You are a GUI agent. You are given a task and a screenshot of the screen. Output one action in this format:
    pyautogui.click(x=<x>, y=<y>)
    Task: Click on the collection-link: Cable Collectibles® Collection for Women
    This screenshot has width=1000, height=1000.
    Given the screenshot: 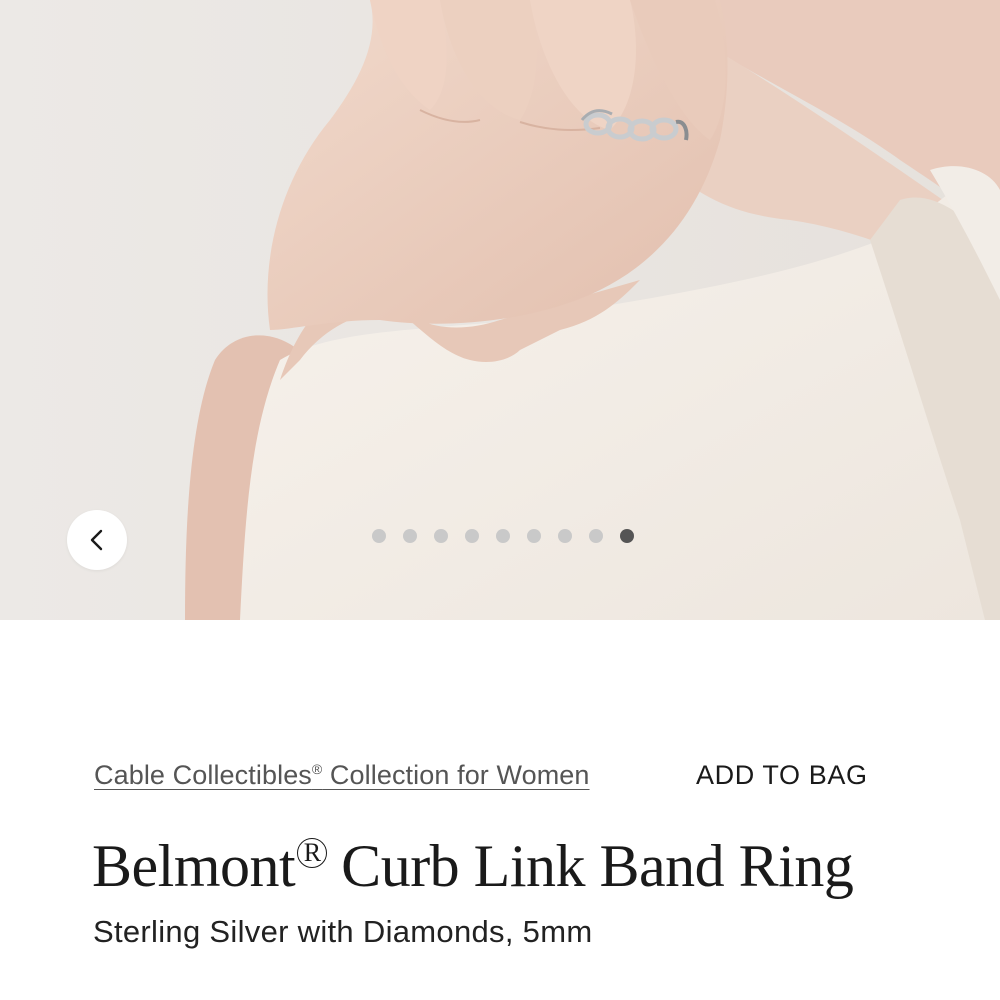 What is the action you would take?
    pyautogui.click(x=342, y=775)
    